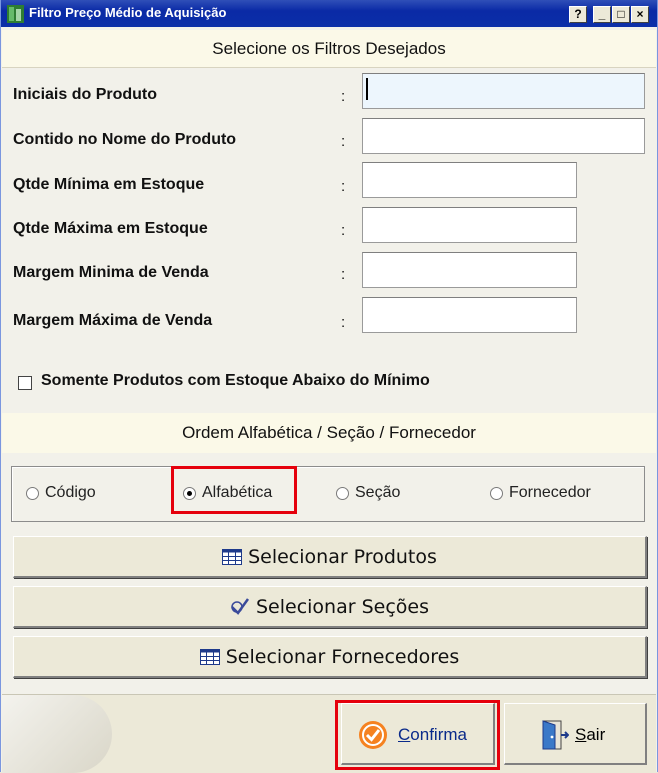  What do you see at coordinates (110, 228) in the screenshot?
I see `field-label-qtde-max: Qtde Máxima em Estoque` at bounding box center [110, 228].